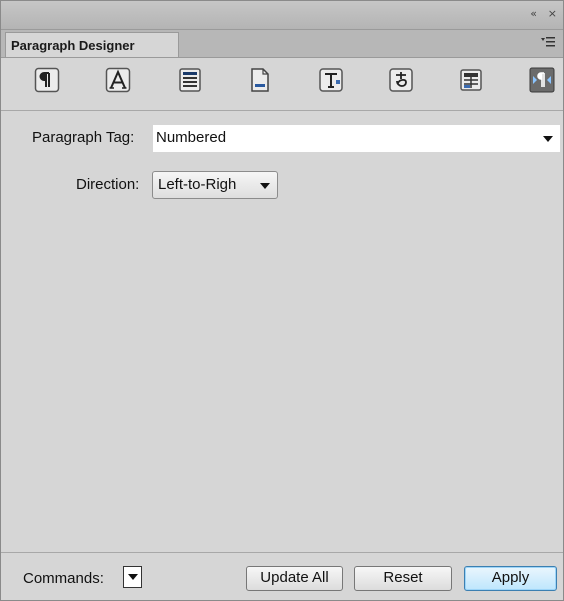 The width and height of the screenshot is (564, 601). What do you see at coordinates (533, 14) in the screenshot?
I see `collapse-icon: «` at bounding box center [533, 14].